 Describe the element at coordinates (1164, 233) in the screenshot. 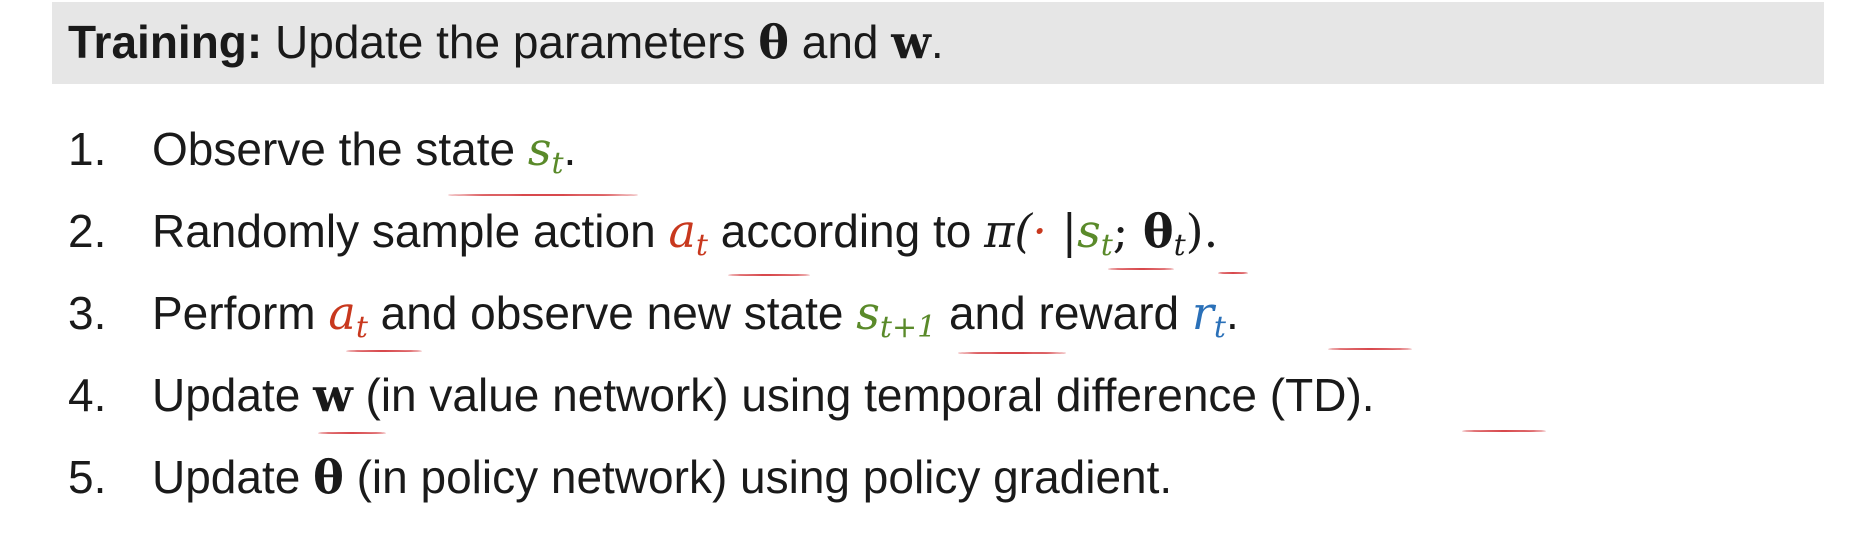

I see `theta-symbol: θt` at that location.